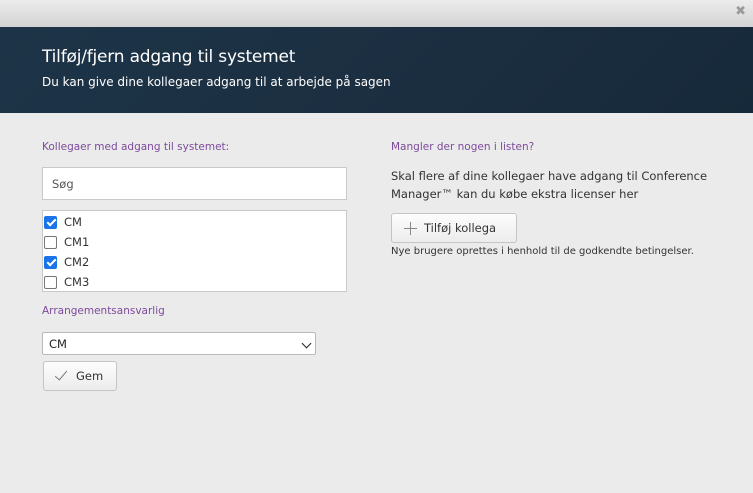 The width and height of the screenshot is (753, 493). Describe the element at coordinates (73, 222) in the screenshot. I see `colleague-name: CM` at that location.